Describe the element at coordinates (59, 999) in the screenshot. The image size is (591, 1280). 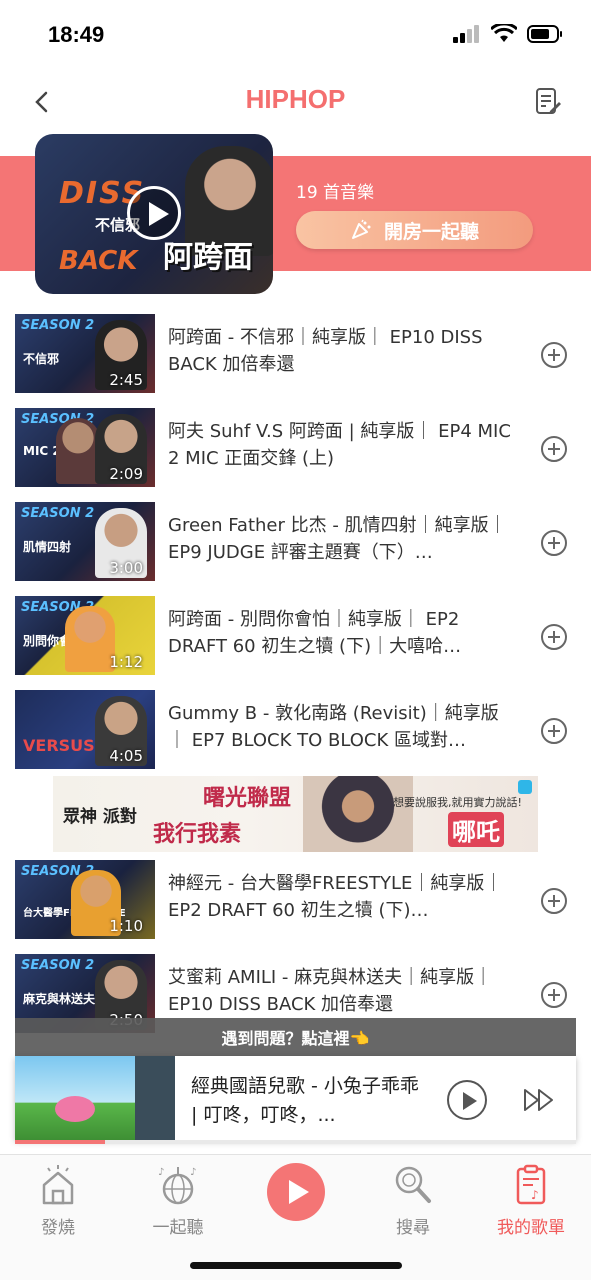
I see `thumb-caption: 麻克與林送夫` at that location.